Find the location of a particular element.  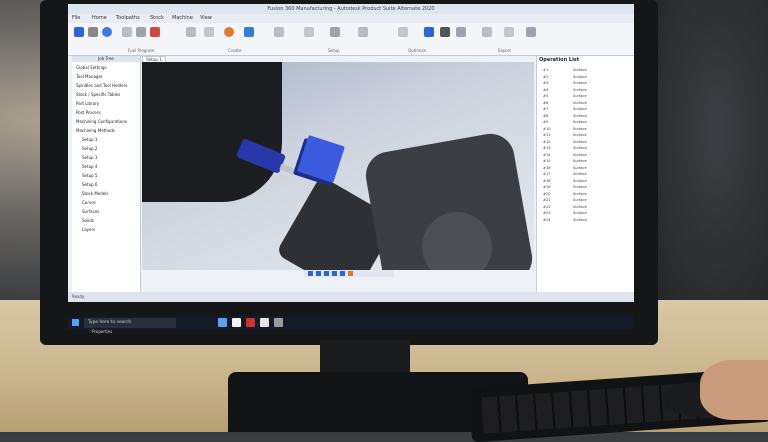

taskbar-search: Type here to search is located at coordinates (130, 323).